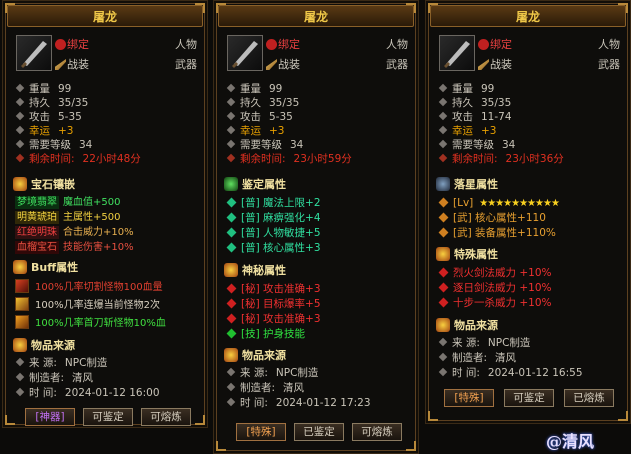  What do you see at coordinates (107, 184) in the screenshot?
I see `gem-section-title: 宝石镶嵌` at bounding box center [107, 184].